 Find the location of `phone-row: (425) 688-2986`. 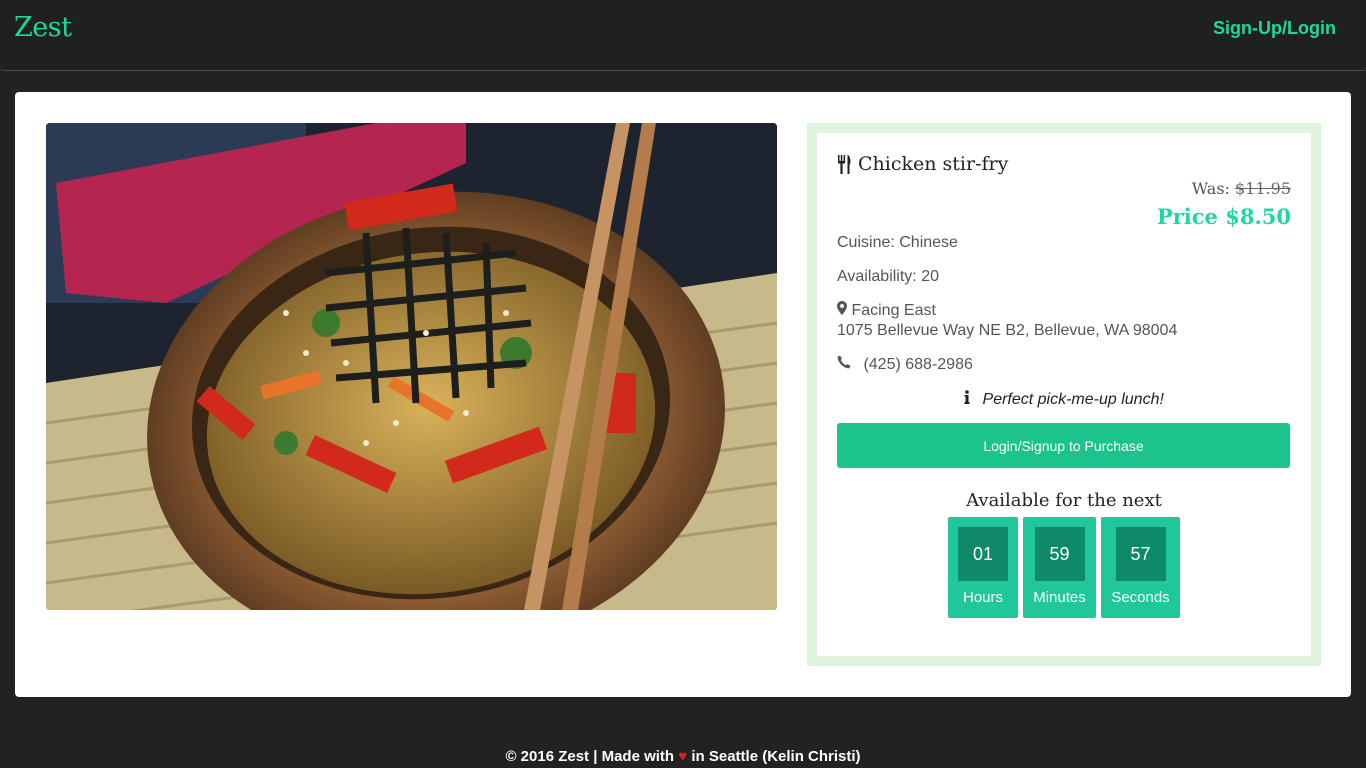

phone-row: (425) 688-2986 is located at coordinates (1064, 365).